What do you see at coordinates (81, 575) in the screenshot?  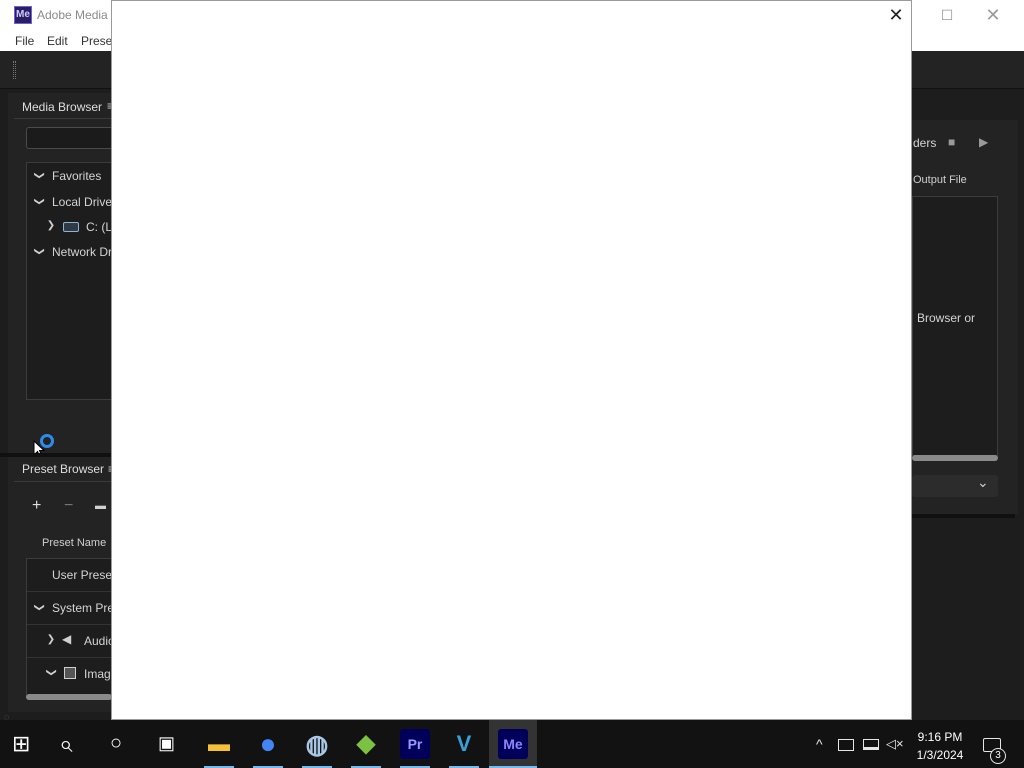 I see `preset-row-user-presets: User Presets` at bounding box center [81, 575].